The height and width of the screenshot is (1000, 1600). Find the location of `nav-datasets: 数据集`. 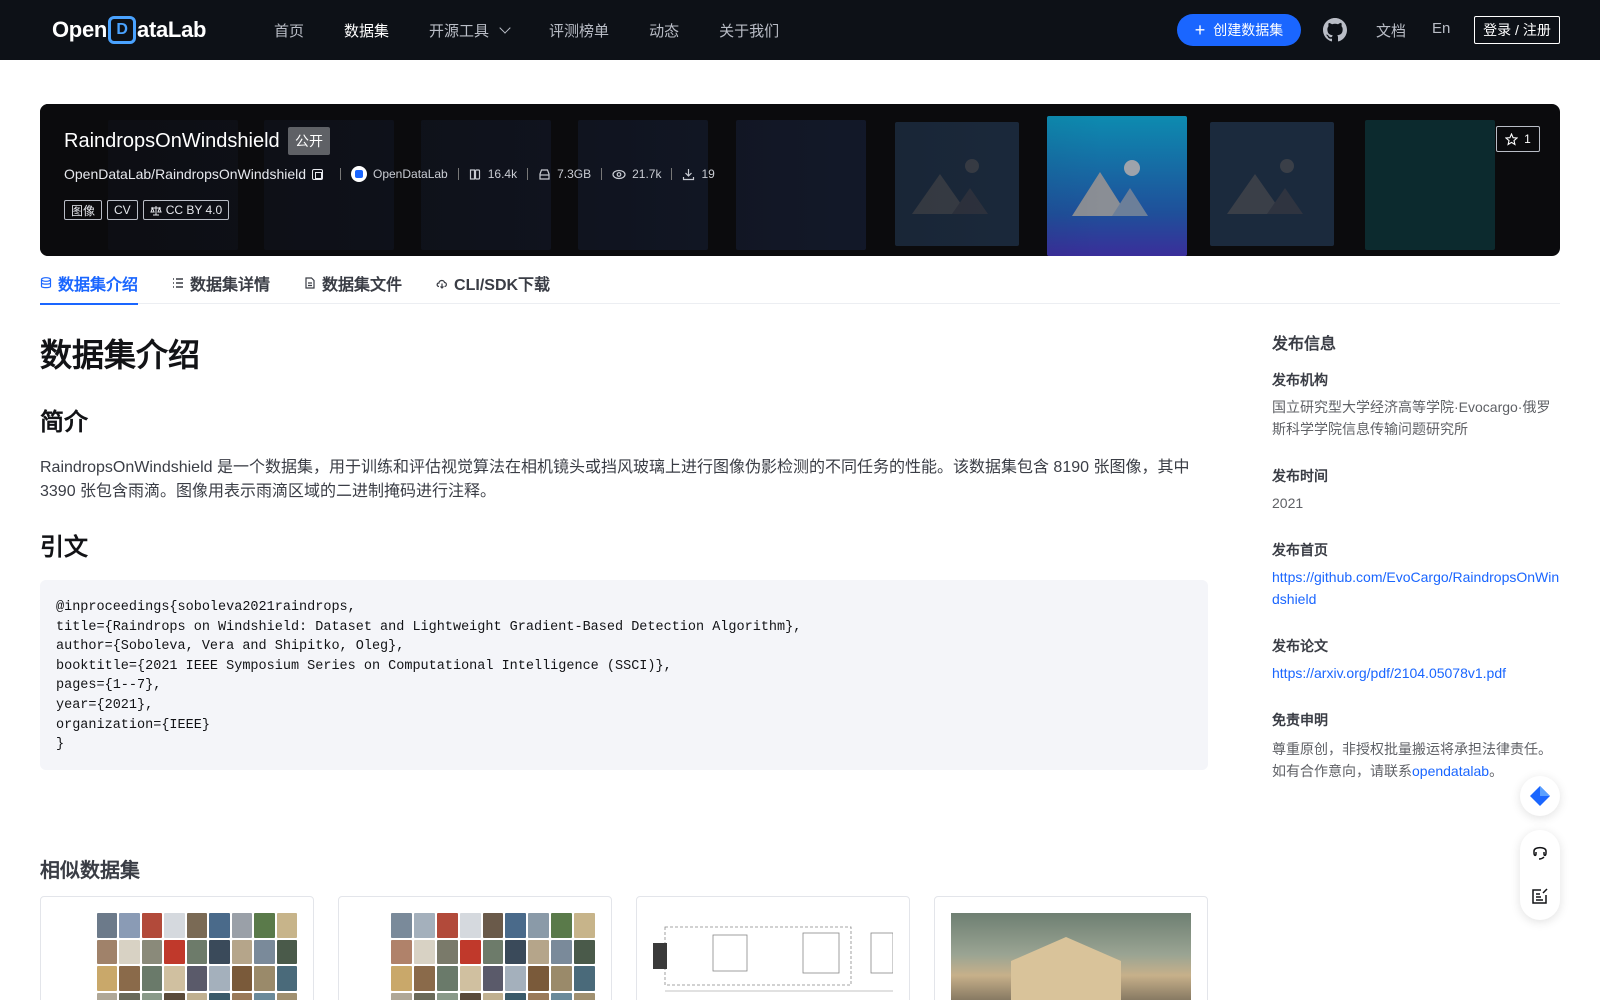

nav-datasets: 数据集 is located at coordinates (366, 30).